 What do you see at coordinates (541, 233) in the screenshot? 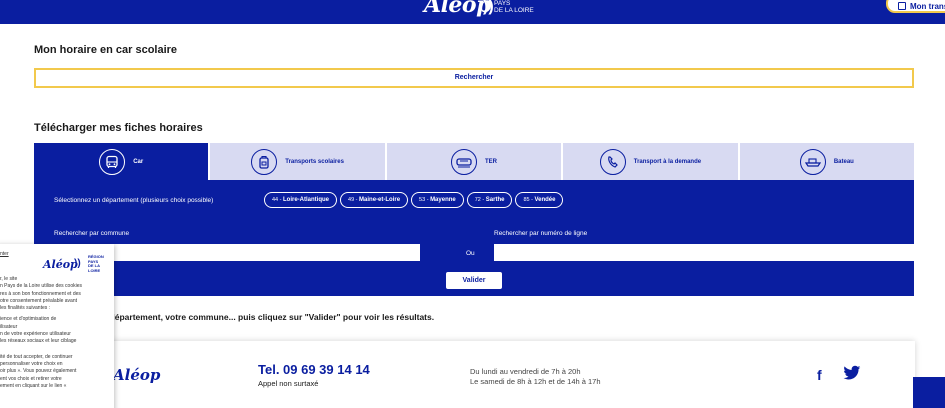
I see `line-number-label: Rechercher par numéro de ligne` at bounding box center [541, 233].